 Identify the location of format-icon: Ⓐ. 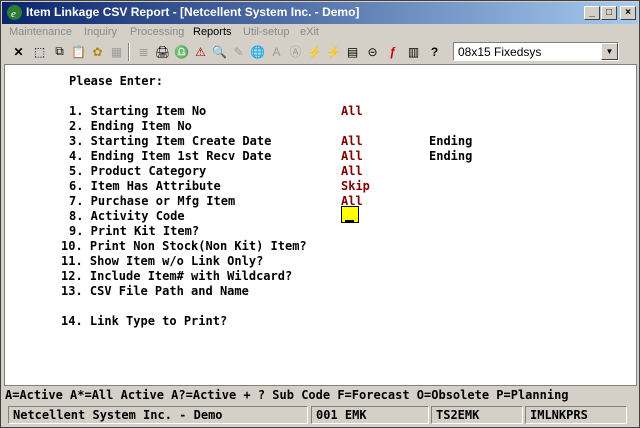
(295, 51).